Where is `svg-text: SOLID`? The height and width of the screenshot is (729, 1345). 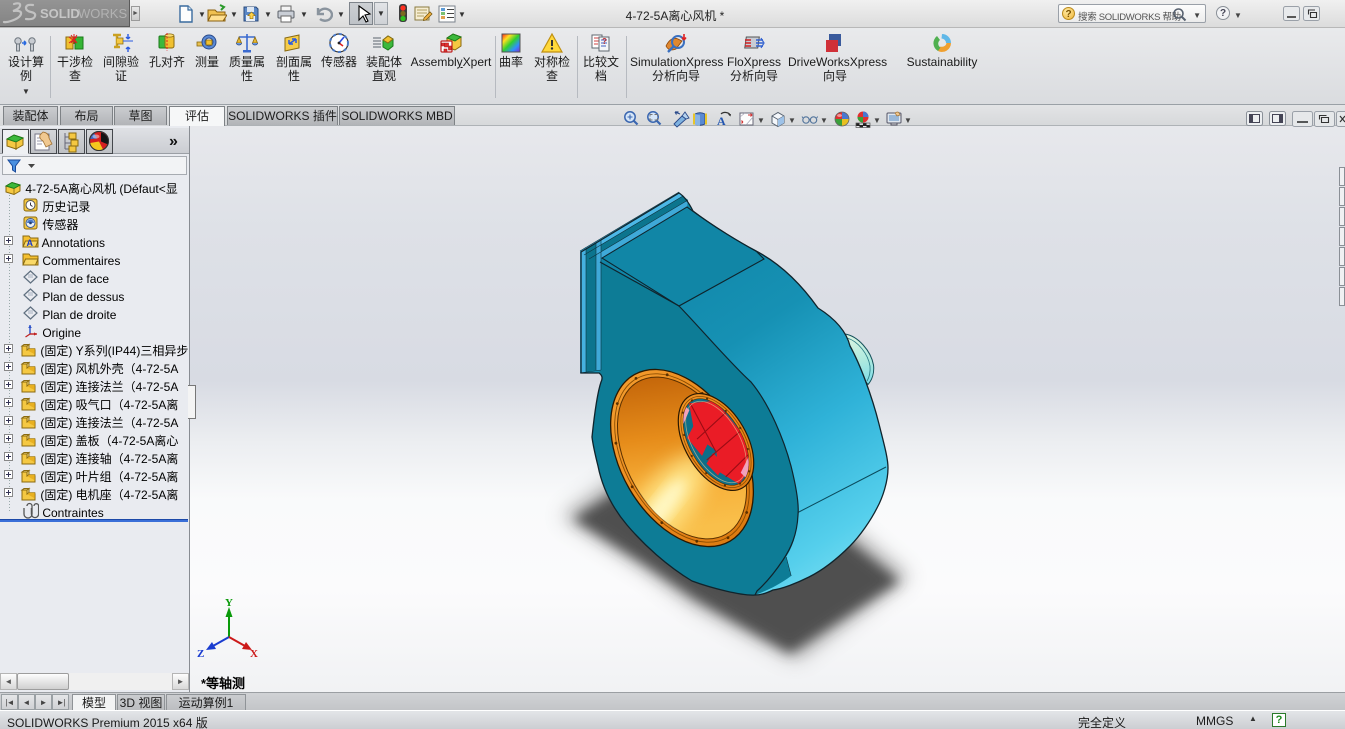 svg-text: SOLID is located at coordinates (60, 13).